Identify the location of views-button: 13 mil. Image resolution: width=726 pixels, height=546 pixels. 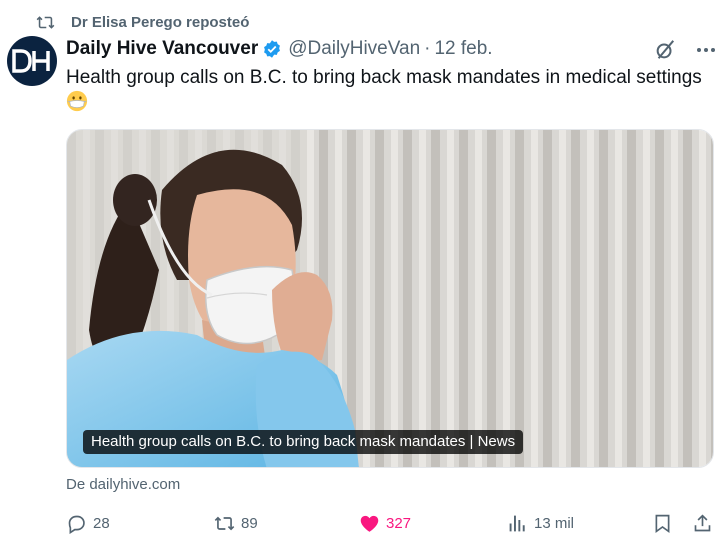
(540, 523).